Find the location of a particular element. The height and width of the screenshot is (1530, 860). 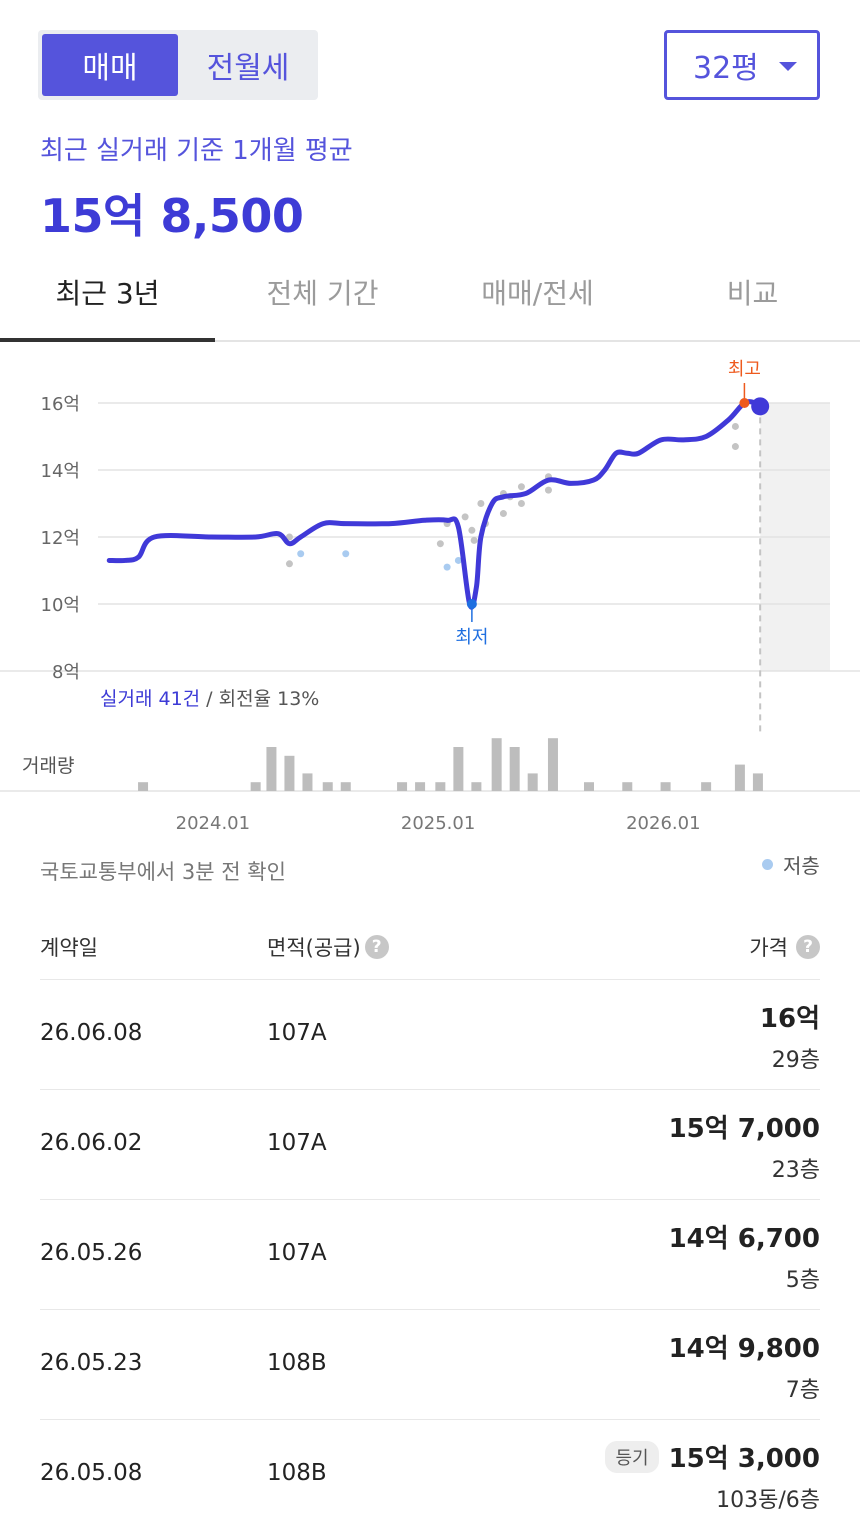

row-date: 26.05.08 is located at coordinates (91, 1473).